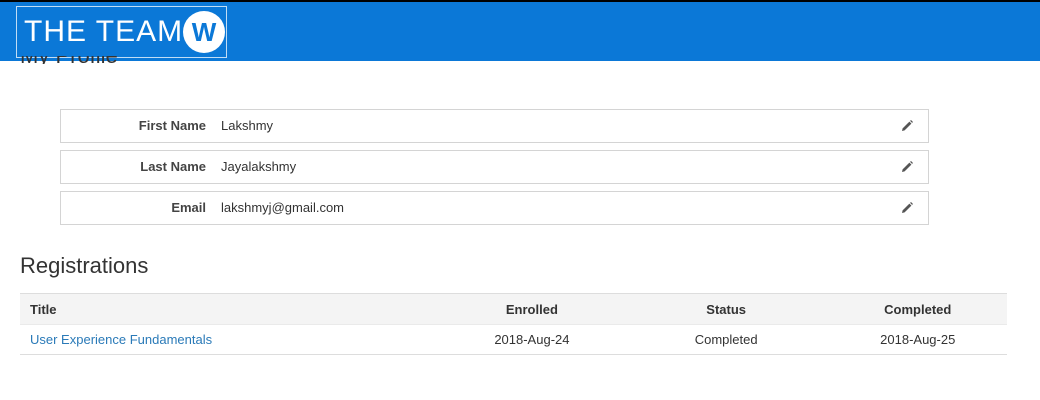 Image resolution: width=1040 pixels, height=400 pixels. I want to click on column-header-status: Status, so click(726, 309).